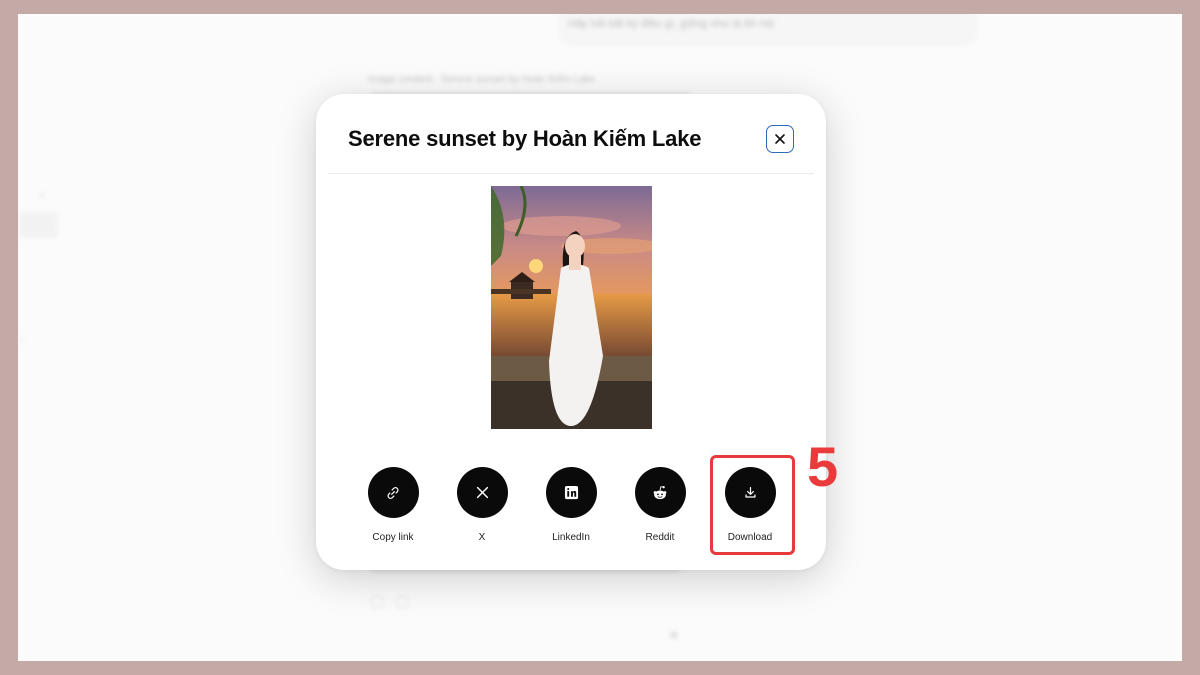 This screenshot has width=1200, height=675. What do you see at coordinates (393, 537) in the screenshot?
I see `share-label: Copy link` at bounding box center [393, 537].